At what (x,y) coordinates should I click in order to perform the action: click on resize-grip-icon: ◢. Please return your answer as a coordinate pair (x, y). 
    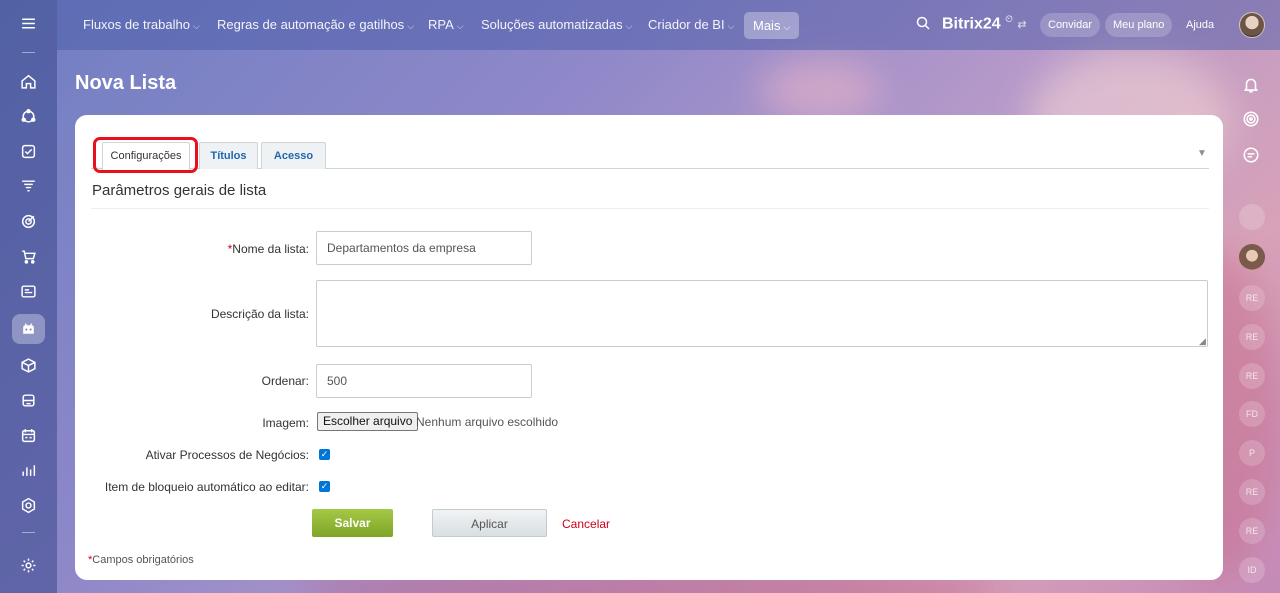
    Looking at the image, I should click on (1203, 341).